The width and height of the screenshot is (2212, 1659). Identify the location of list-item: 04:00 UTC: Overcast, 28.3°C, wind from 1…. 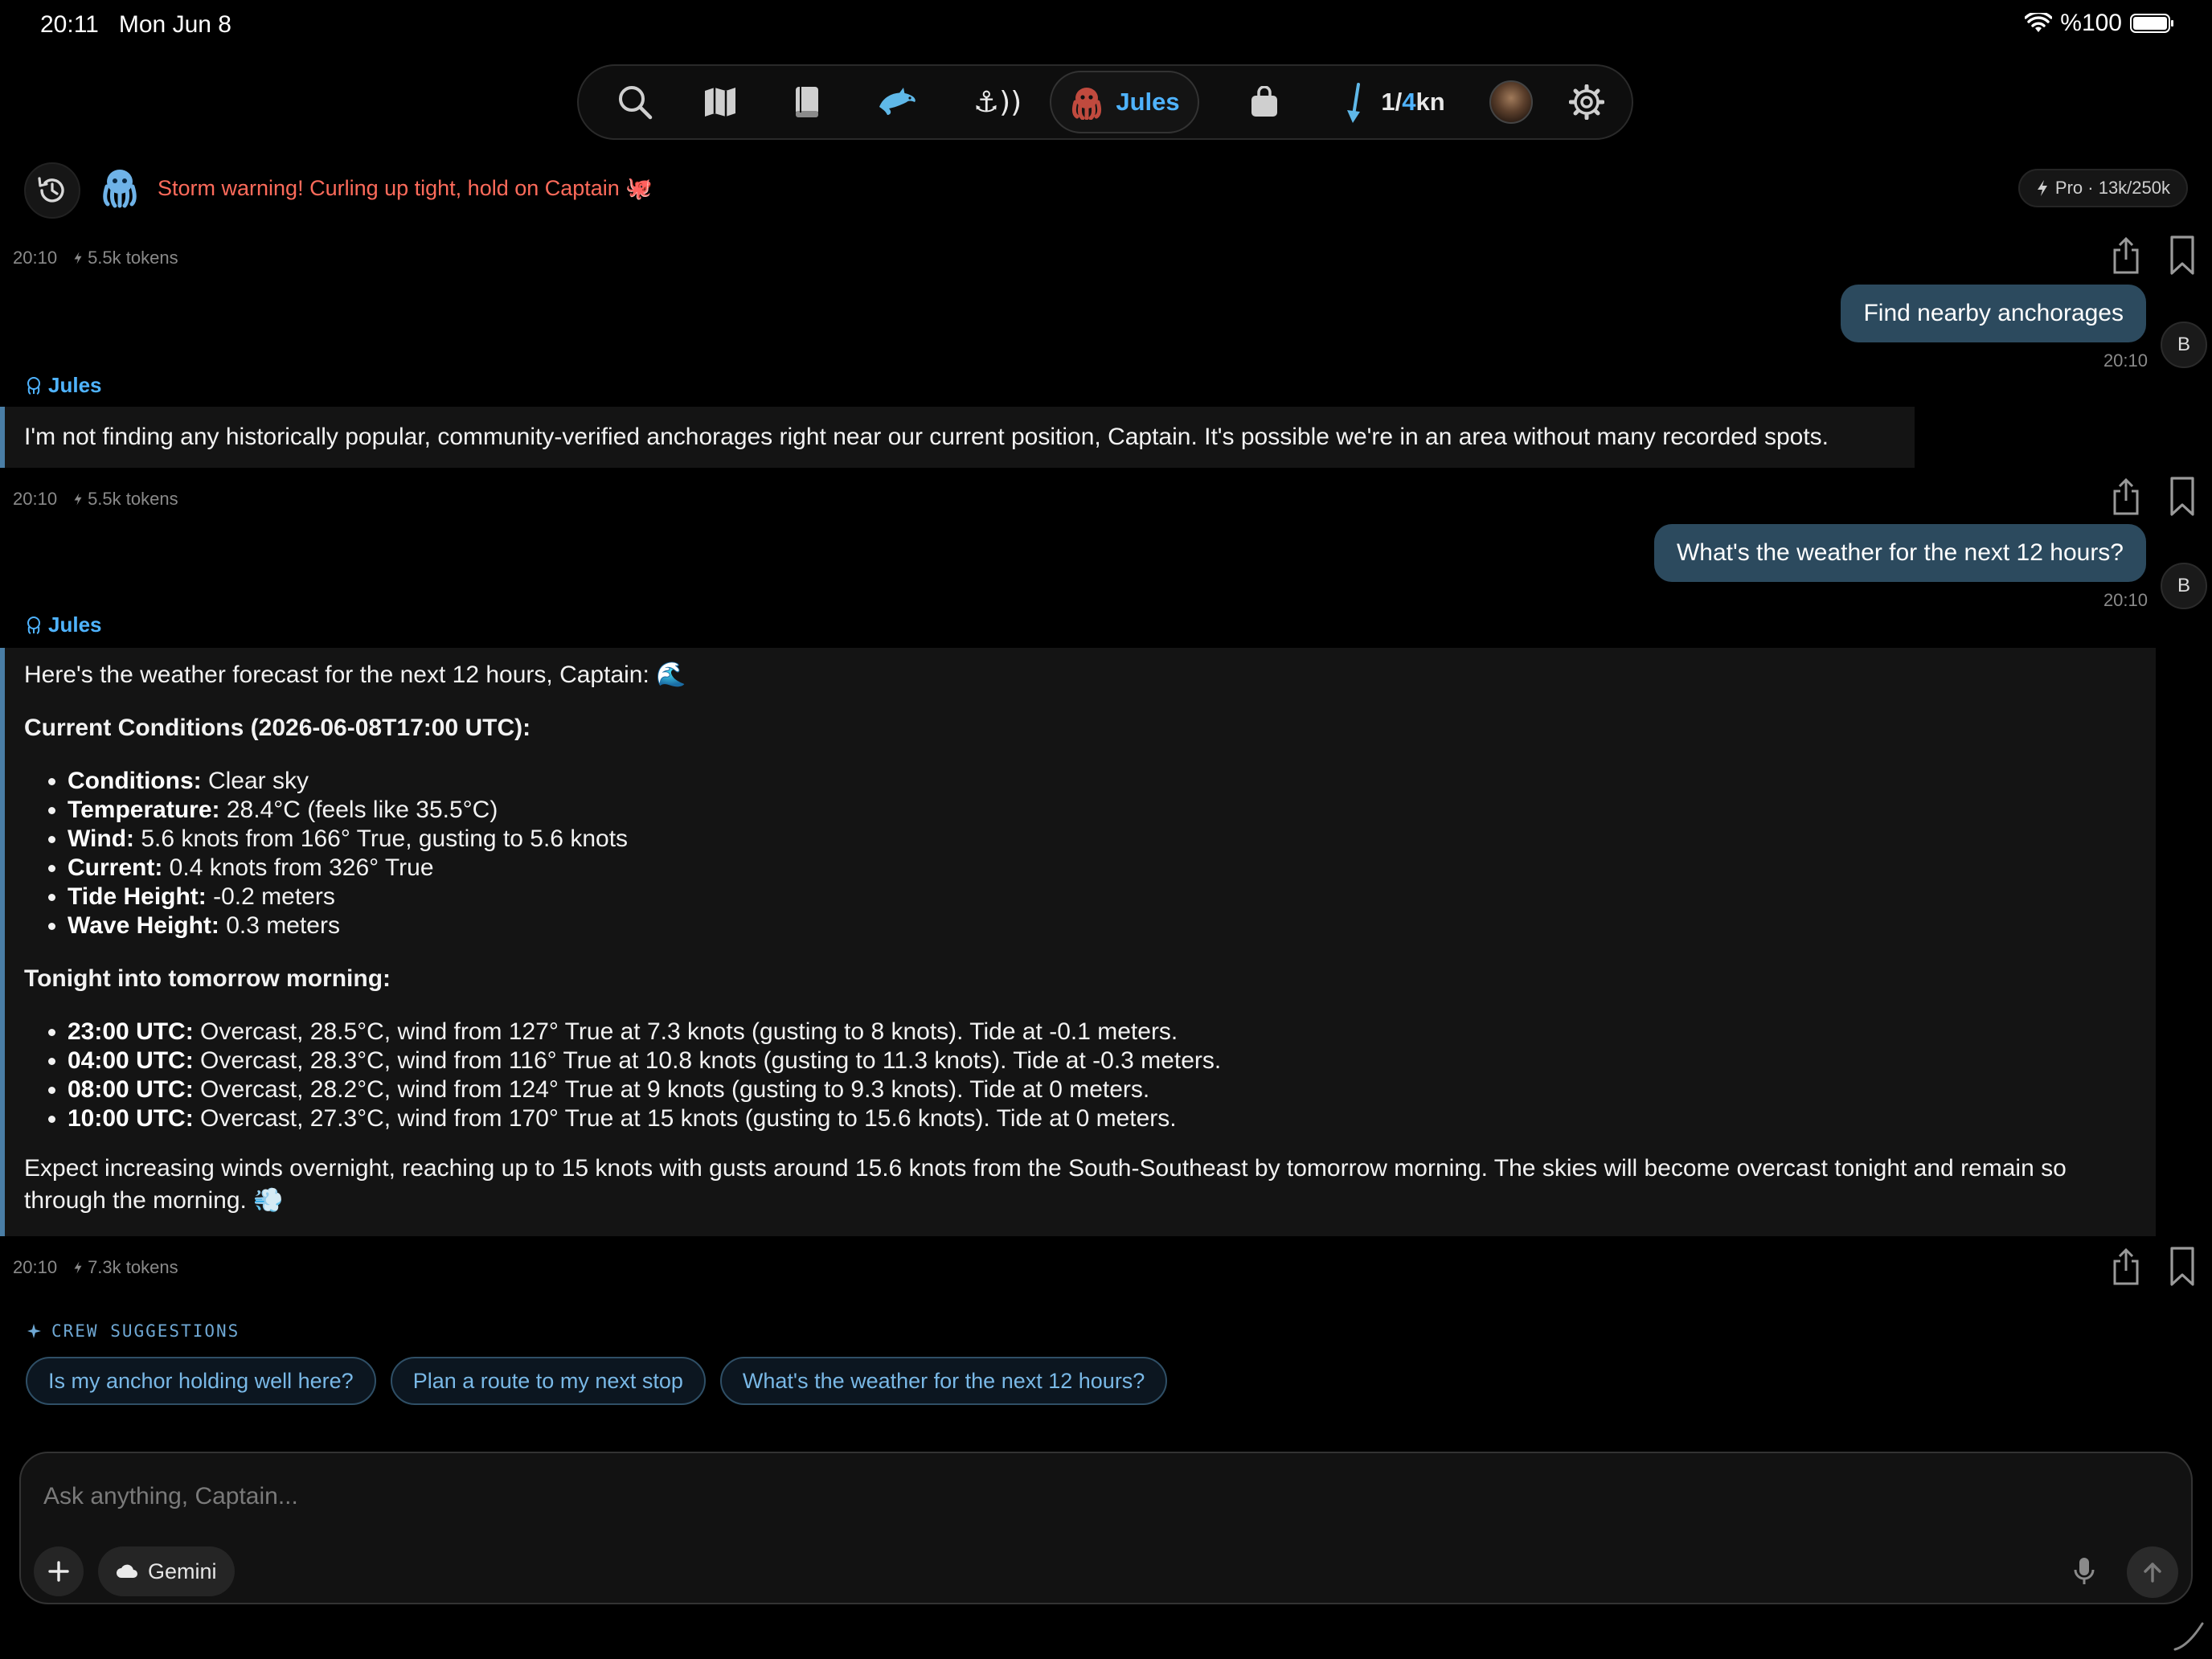
(1102, 1061).